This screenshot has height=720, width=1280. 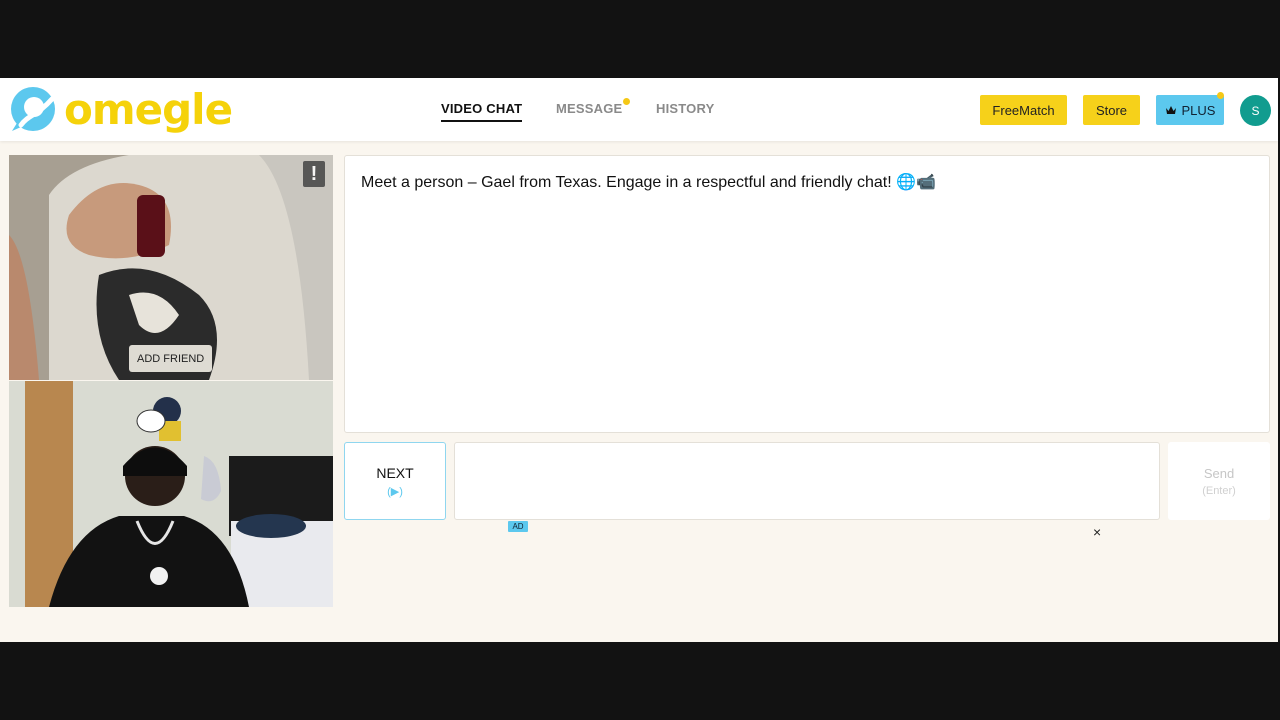 What do you see at coordinates (148, 109) in the screenshot?
I see `logo-wordmark: omegle` at bounding box center [148, 109].